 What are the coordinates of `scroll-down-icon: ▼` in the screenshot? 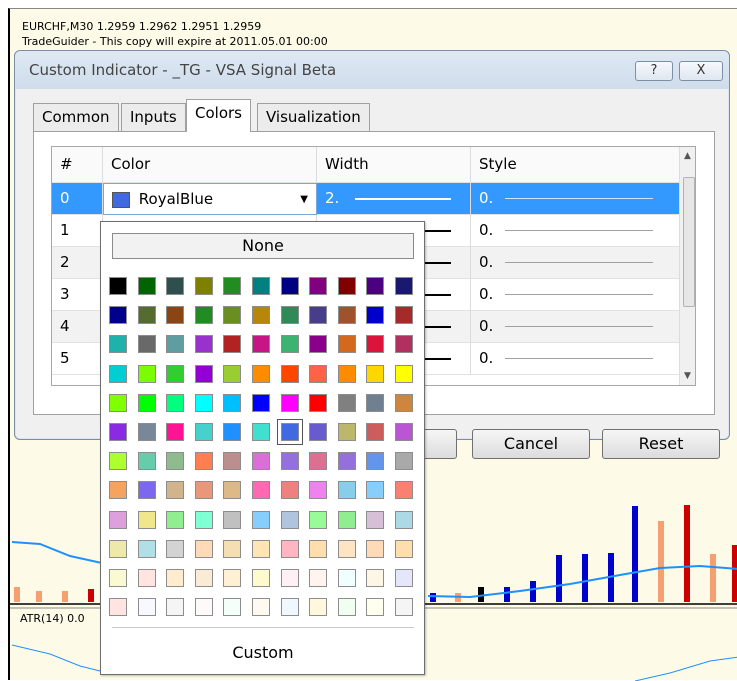 It's located at (687, 376).